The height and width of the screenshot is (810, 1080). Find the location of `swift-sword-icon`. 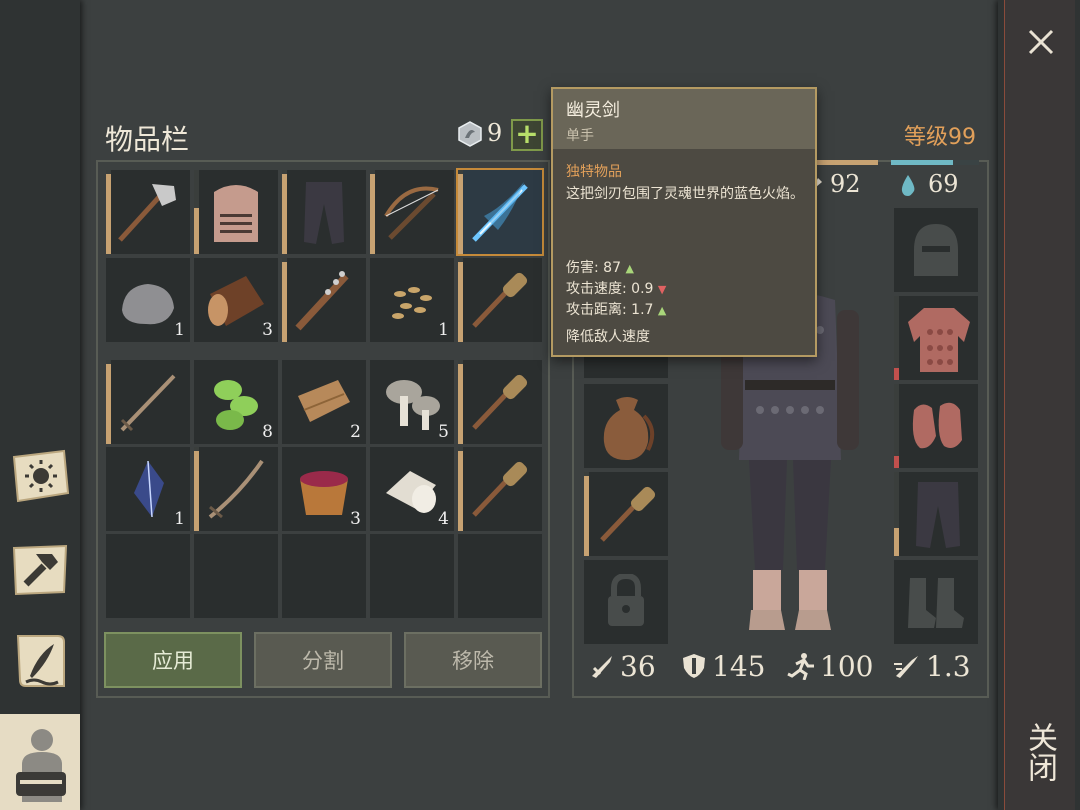

swift-sword-icon is located at coordinates (906, 667).